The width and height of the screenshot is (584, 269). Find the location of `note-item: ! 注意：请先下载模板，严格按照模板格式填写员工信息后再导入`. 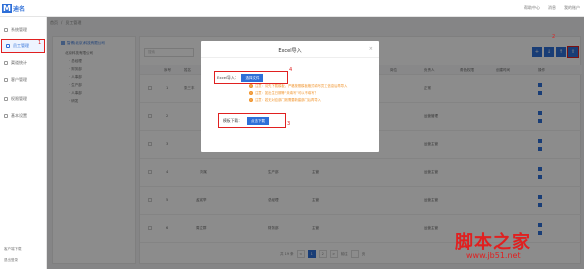

note-item: ! 注意：请先下载模板，严格按照模板格式填写员工信息后再导入 is located at coordinates (309, 86).